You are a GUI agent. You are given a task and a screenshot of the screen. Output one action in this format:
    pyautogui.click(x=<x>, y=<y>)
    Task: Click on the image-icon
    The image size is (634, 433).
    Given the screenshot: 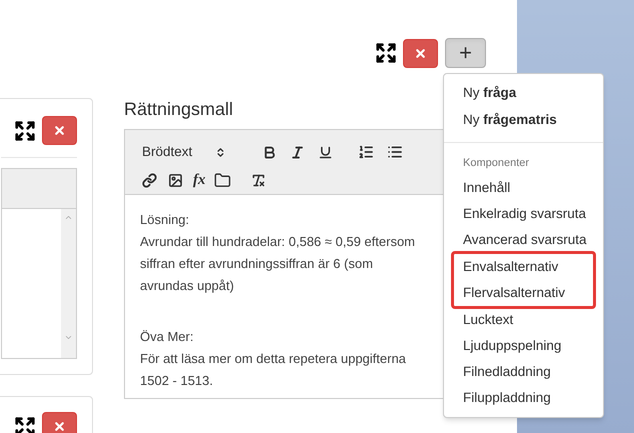 What is the action you would take?
    pyautogui.click(x=175, y=180)
    